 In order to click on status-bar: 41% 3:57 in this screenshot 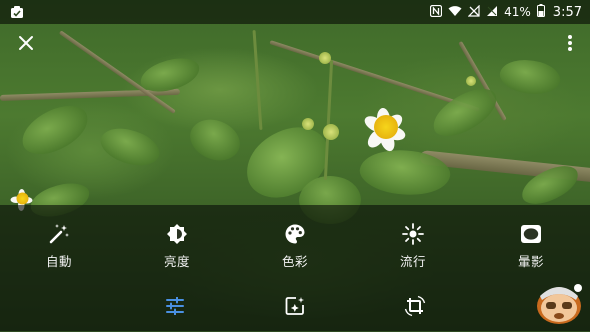, I will do `click(295, 12)`.